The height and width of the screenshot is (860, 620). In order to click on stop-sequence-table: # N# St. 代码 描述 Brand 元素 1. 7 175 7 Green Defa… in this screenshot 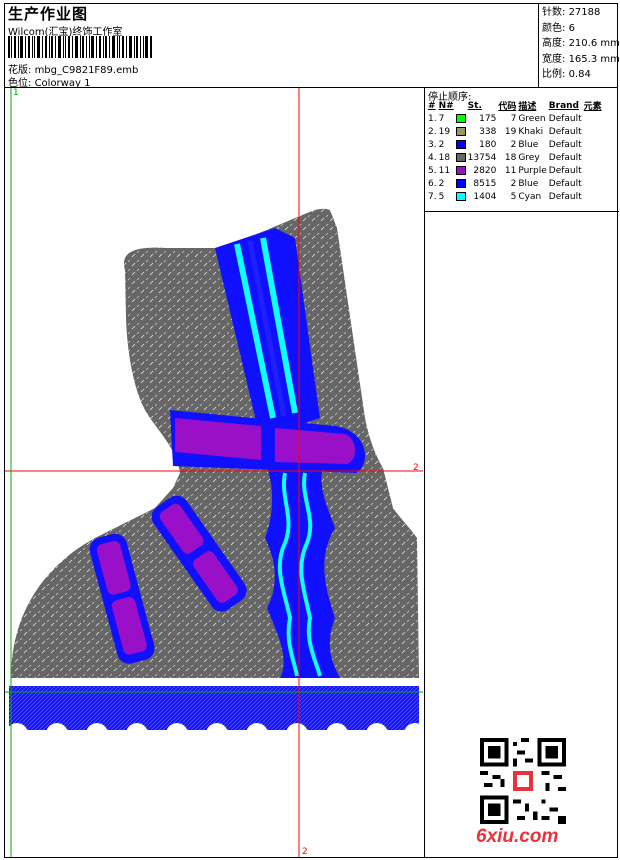, I will do `click(515, 151)`.